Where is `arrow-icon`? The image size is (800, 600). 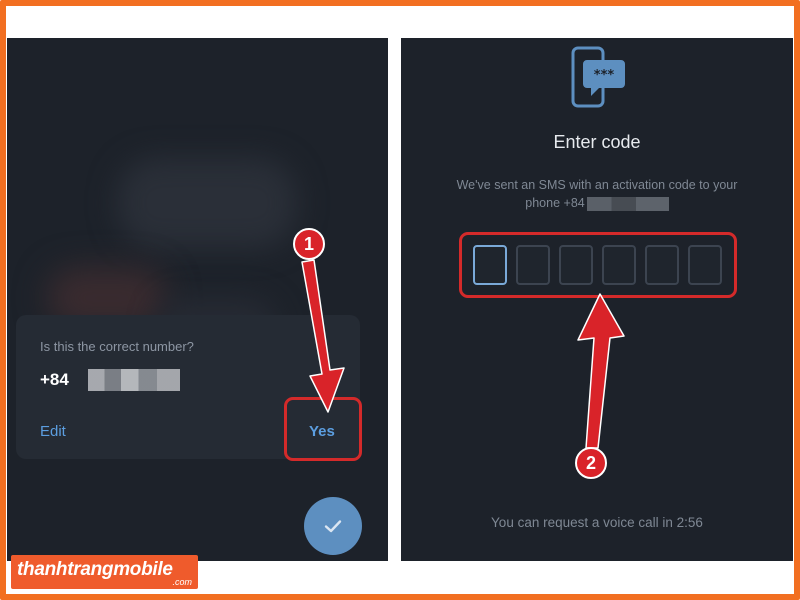
arrow-icon is located at coordinates (463, 354).